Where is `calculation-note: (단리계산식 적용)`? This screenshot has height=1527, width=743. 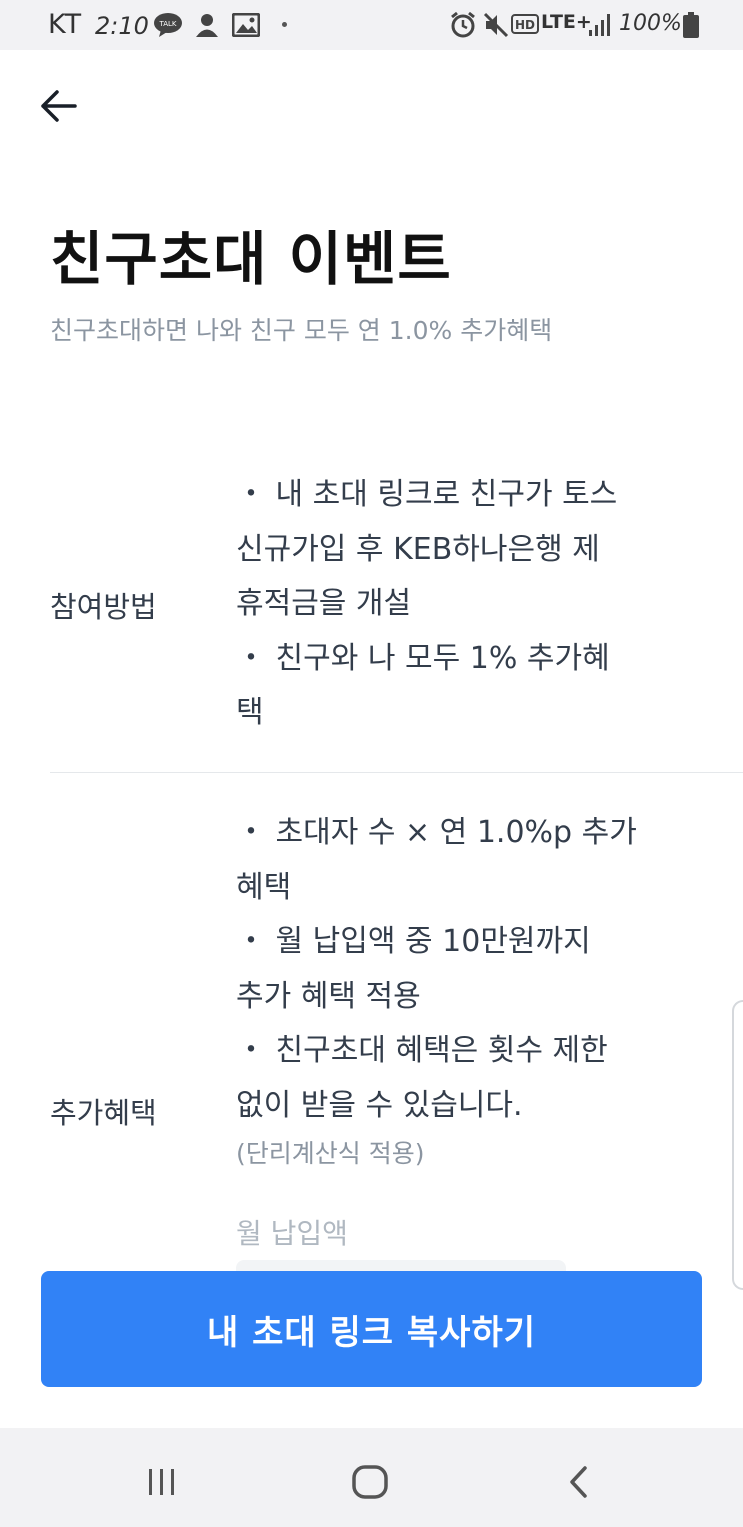 calculation-note: (단리계산식 적용) is located at coordinates (330, 1153).